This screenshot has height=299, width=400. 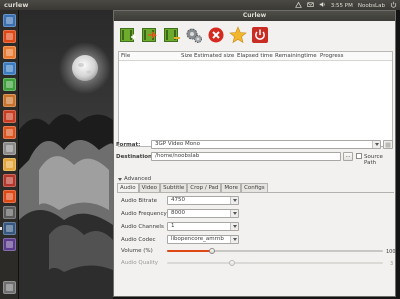 I want to click on settings-button, so click(x=194, y=34).